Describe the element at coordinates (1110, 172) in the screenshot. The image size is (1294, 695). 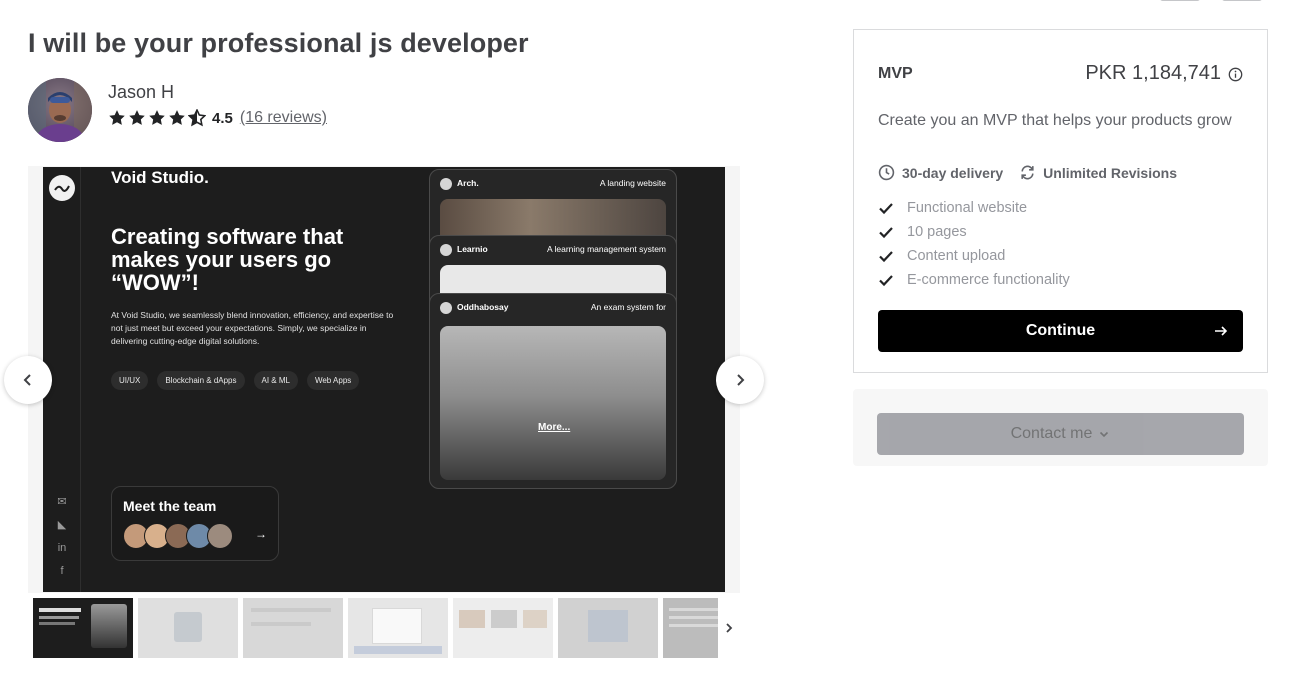
I see `revisions-count: Unlimited Revisions` at that location.